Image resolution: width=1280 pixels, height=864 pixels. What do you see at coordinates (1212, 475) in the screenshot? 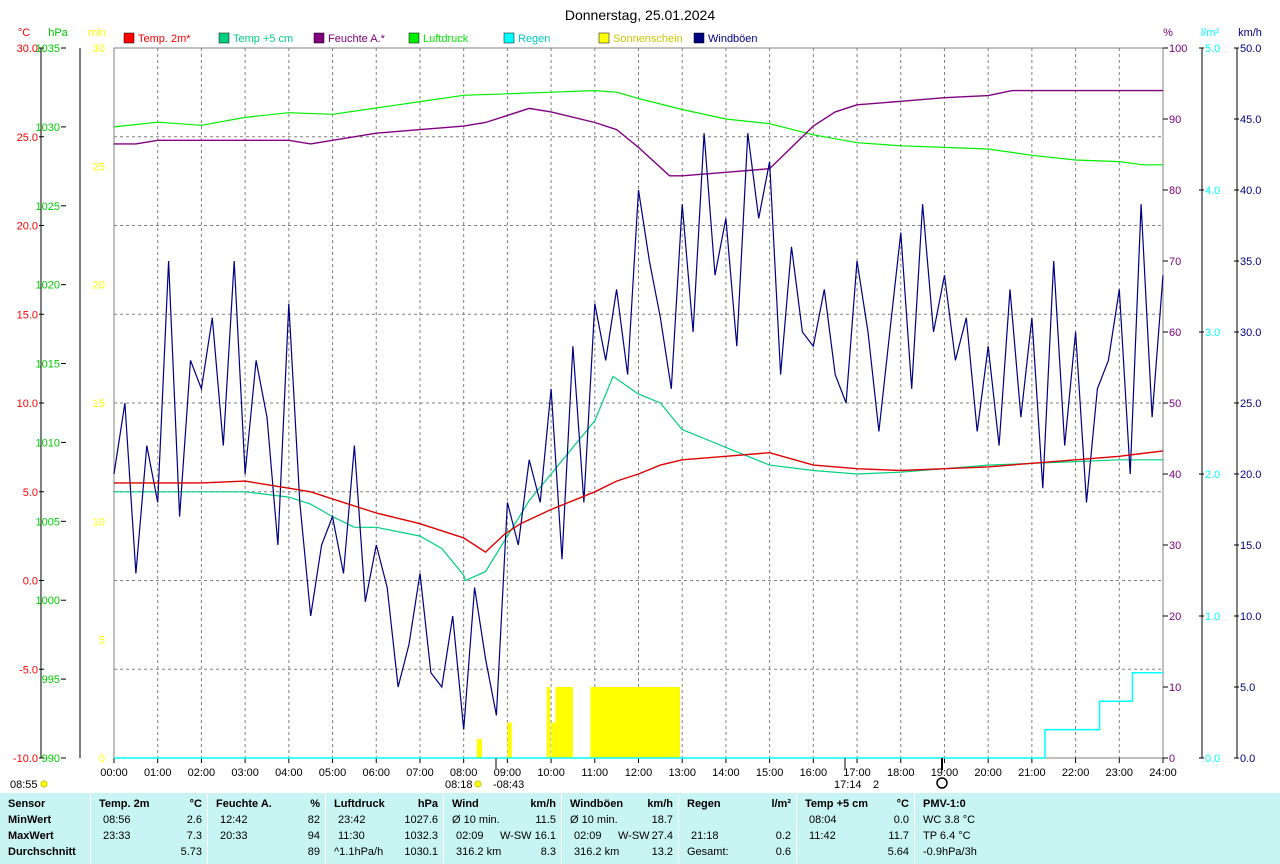
I see `axis-right-tick: 2.0` at bounding box center [1212, 475].